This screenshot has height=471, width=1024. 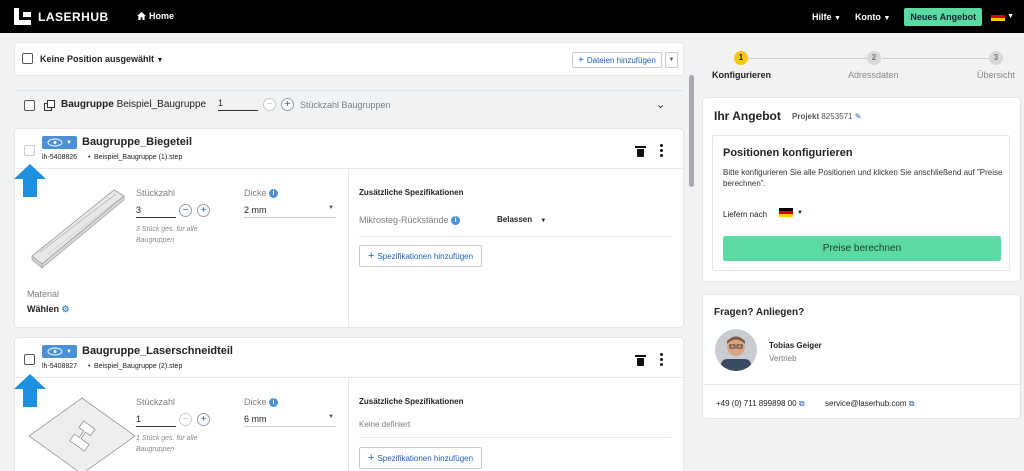 I want to click on delivery-country-select: ▼, so click(x=791, y=212).